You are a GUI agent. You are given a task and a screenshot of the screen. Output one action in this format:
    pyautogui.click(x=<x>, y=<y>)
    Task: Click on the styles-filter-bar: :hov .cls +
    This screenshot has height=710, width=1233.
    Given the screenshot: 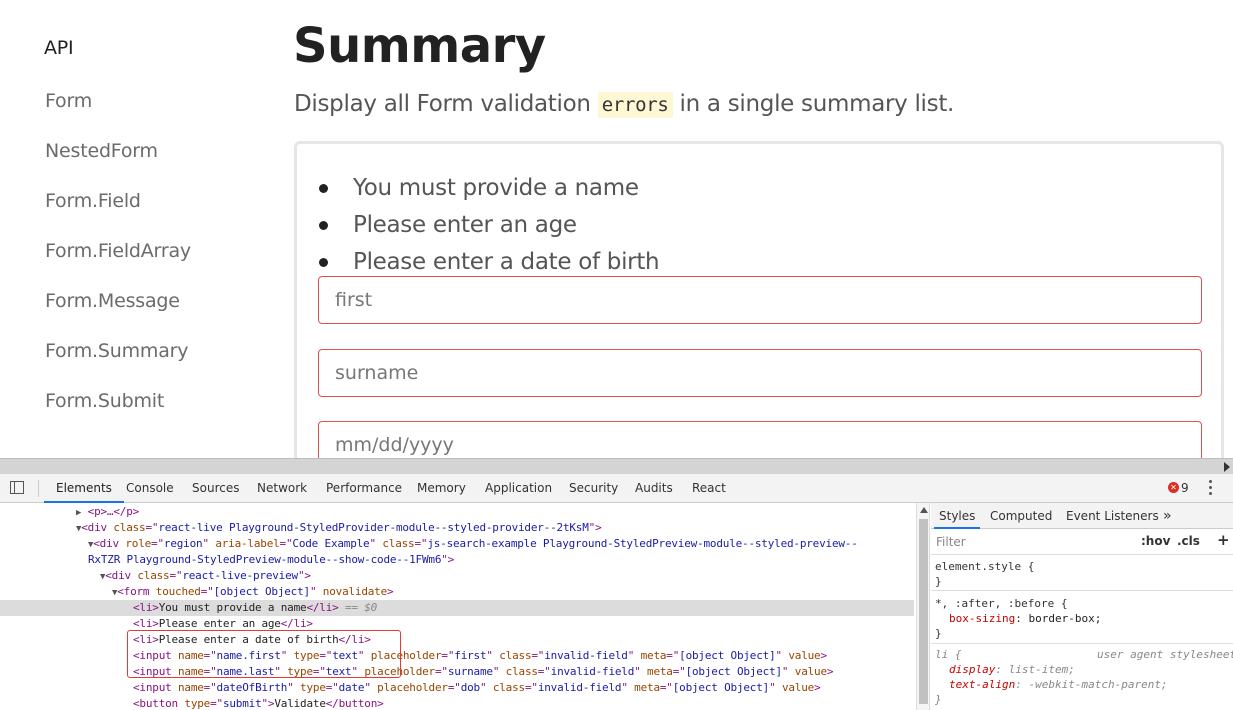 What is the action you would take?
    pyautogui.click(x=1082, y=542)
    